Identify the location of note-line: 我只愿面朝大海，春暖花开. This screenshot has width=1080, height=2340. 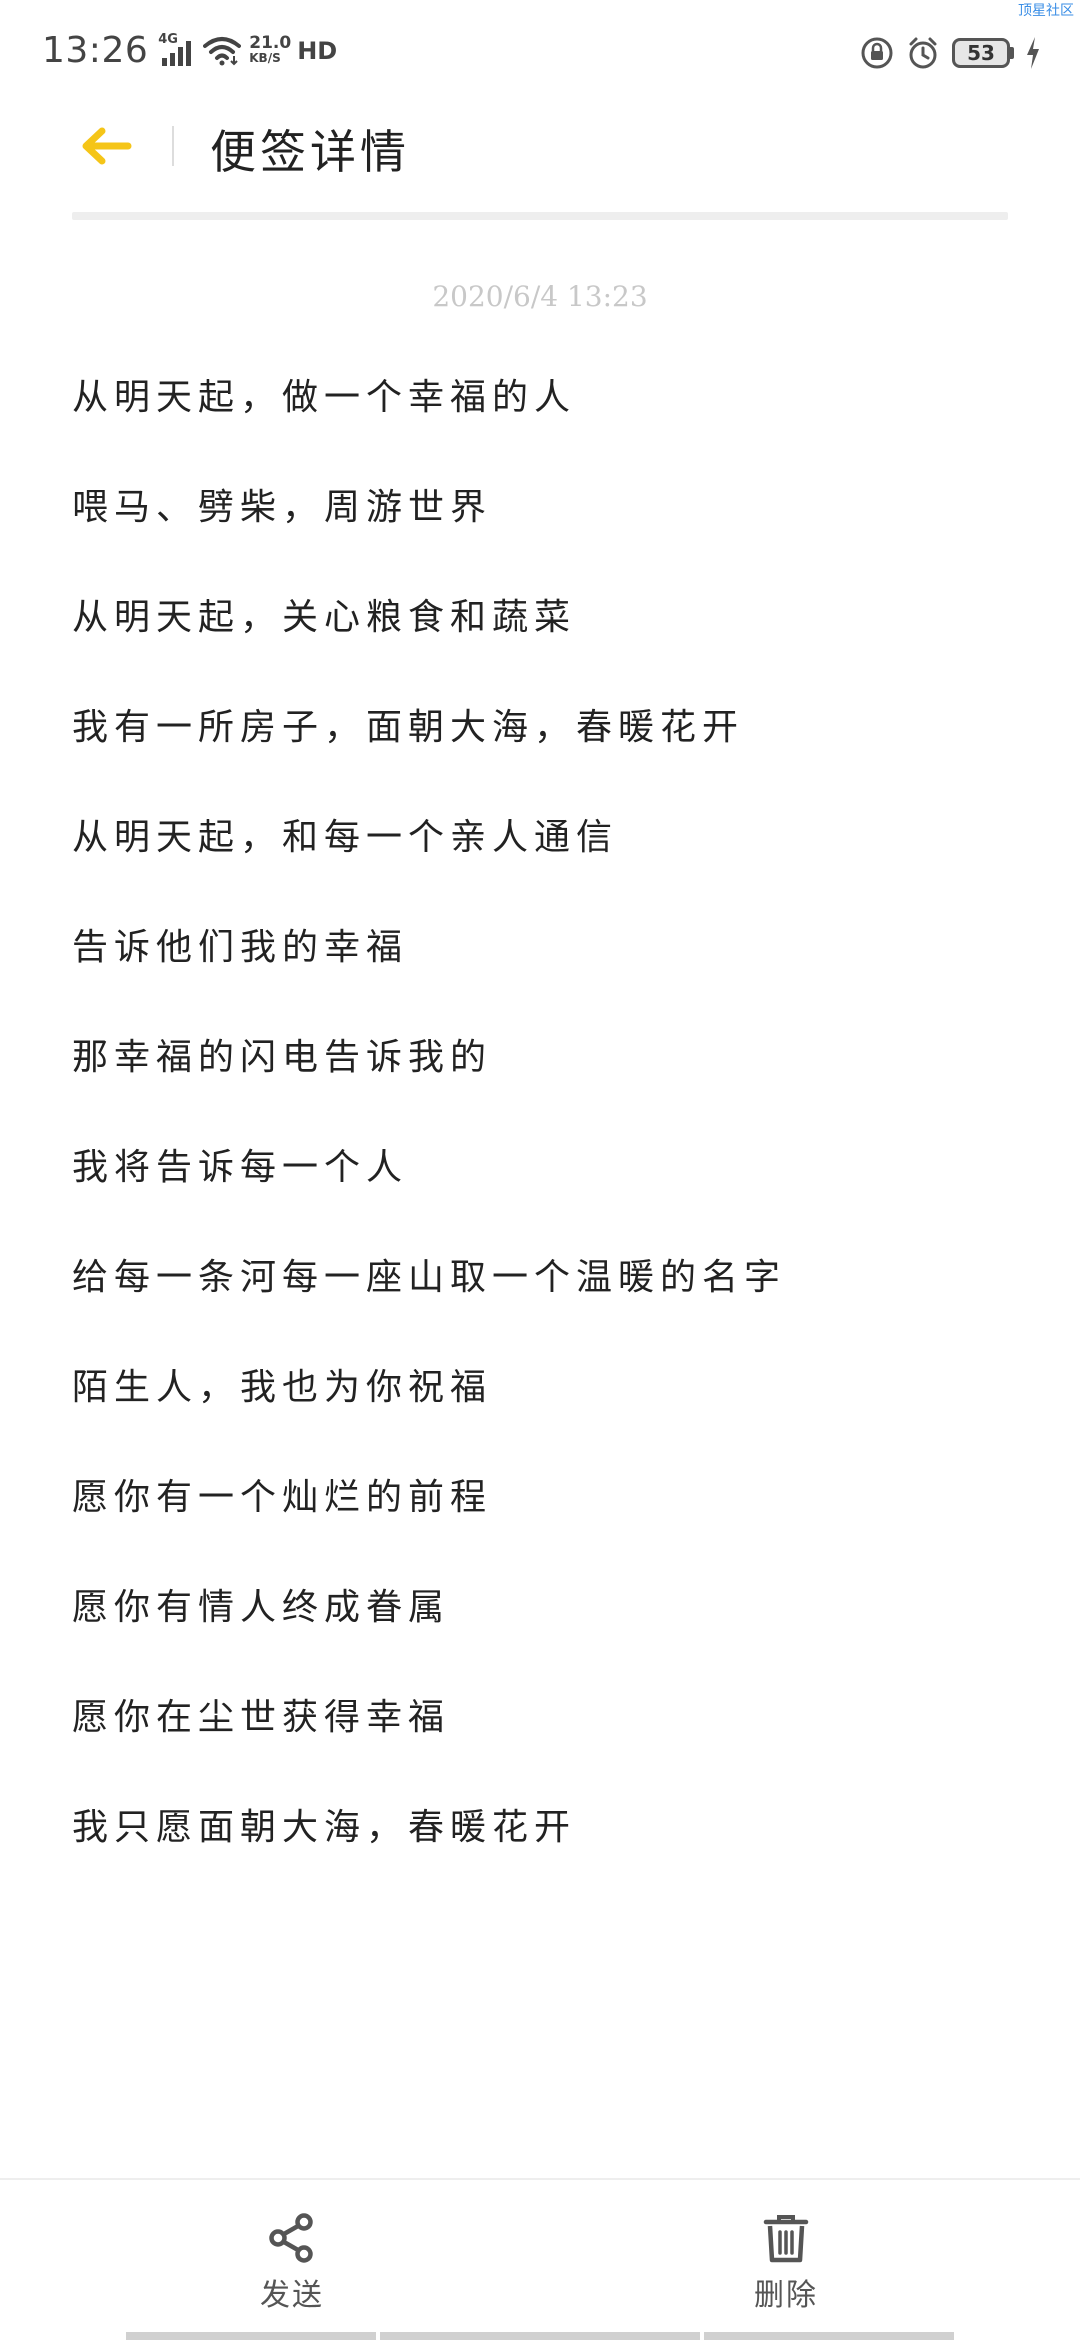
(324, 1827).